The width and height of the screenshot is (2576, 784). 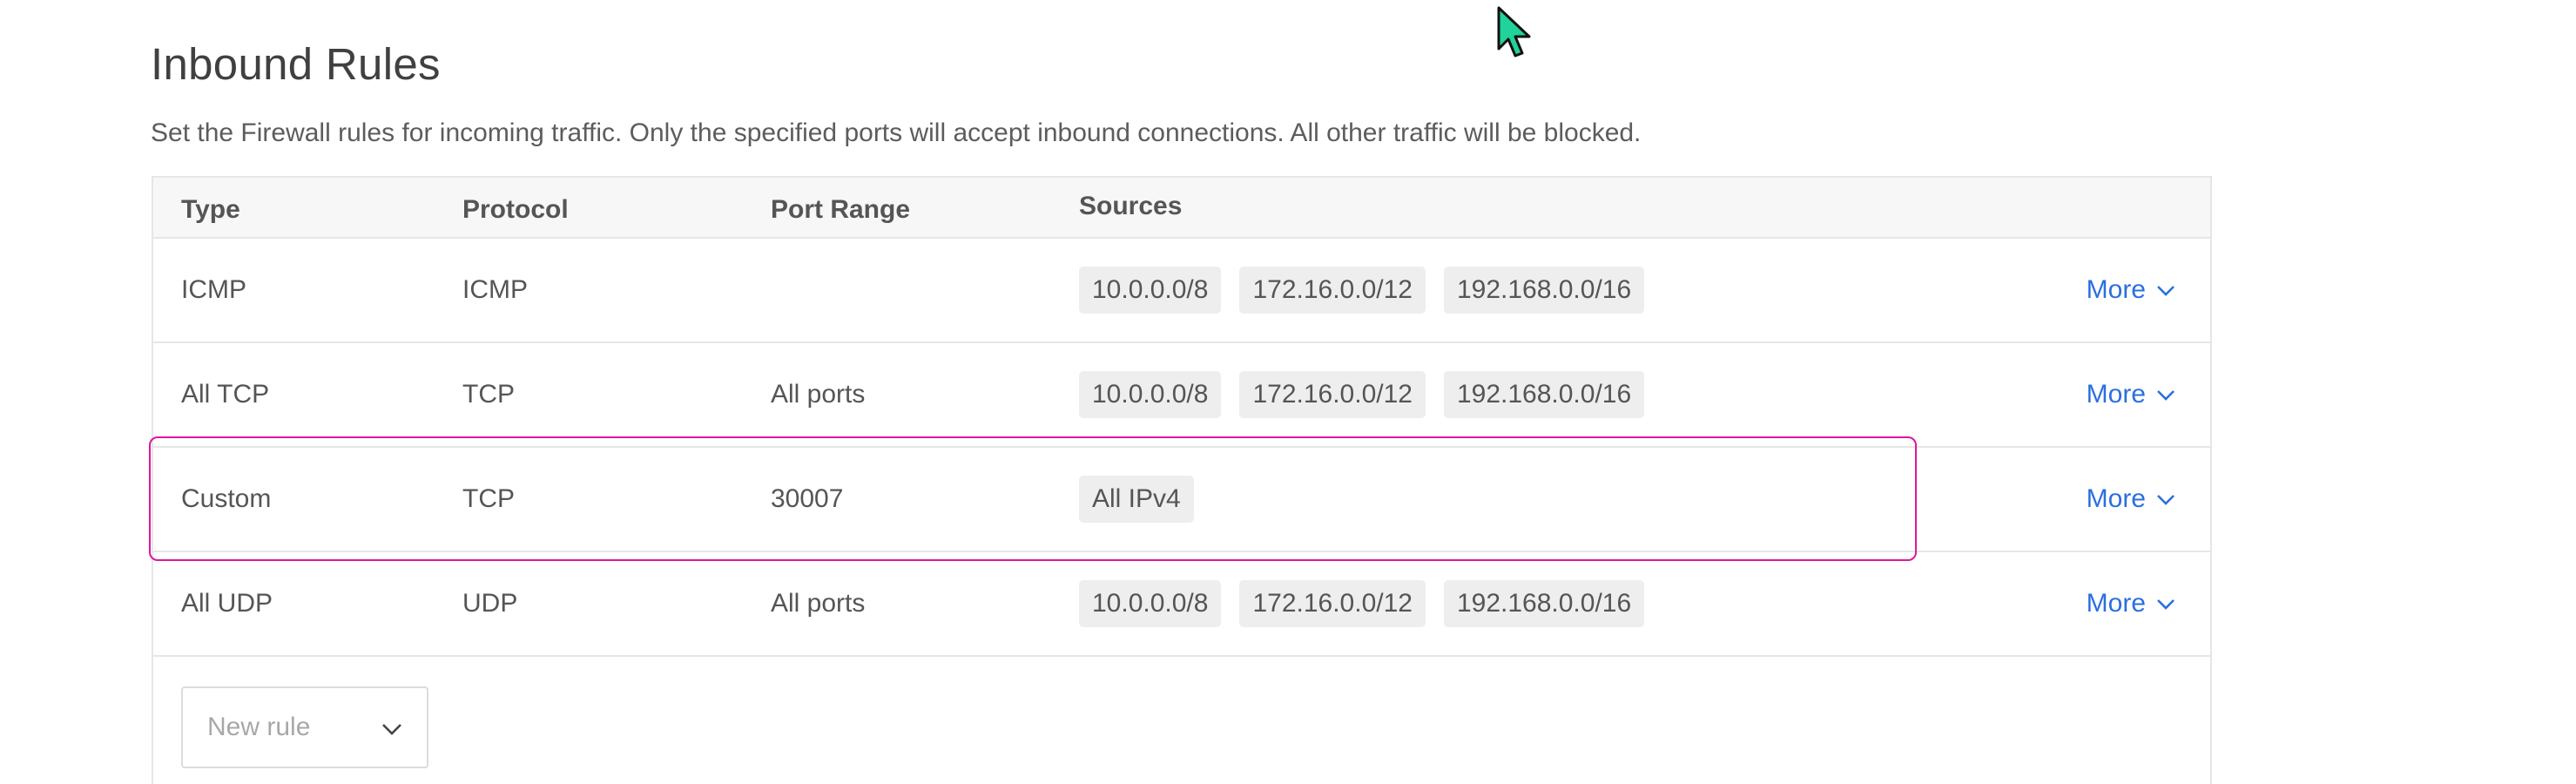 What do you see at coordinates (213, 289) in the screenshot?
I see `rule-type: ICMP` at bounding box center [213, 289].